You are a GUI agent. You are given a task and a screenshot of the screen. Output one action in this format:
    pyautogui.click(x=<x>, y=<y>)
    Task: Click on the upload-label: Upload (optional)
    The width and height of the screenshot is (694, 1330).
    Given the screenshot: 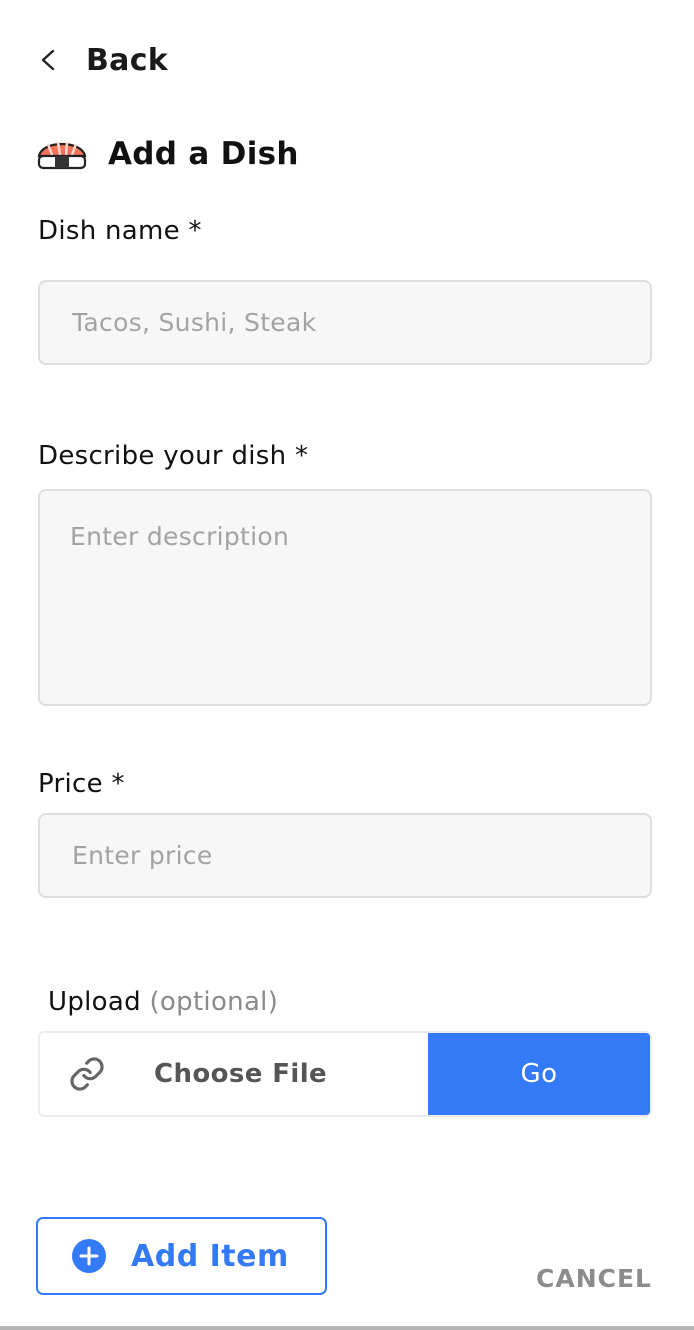 What is the action you would take?
    pyautogui.click(x=163, y=1002)
    